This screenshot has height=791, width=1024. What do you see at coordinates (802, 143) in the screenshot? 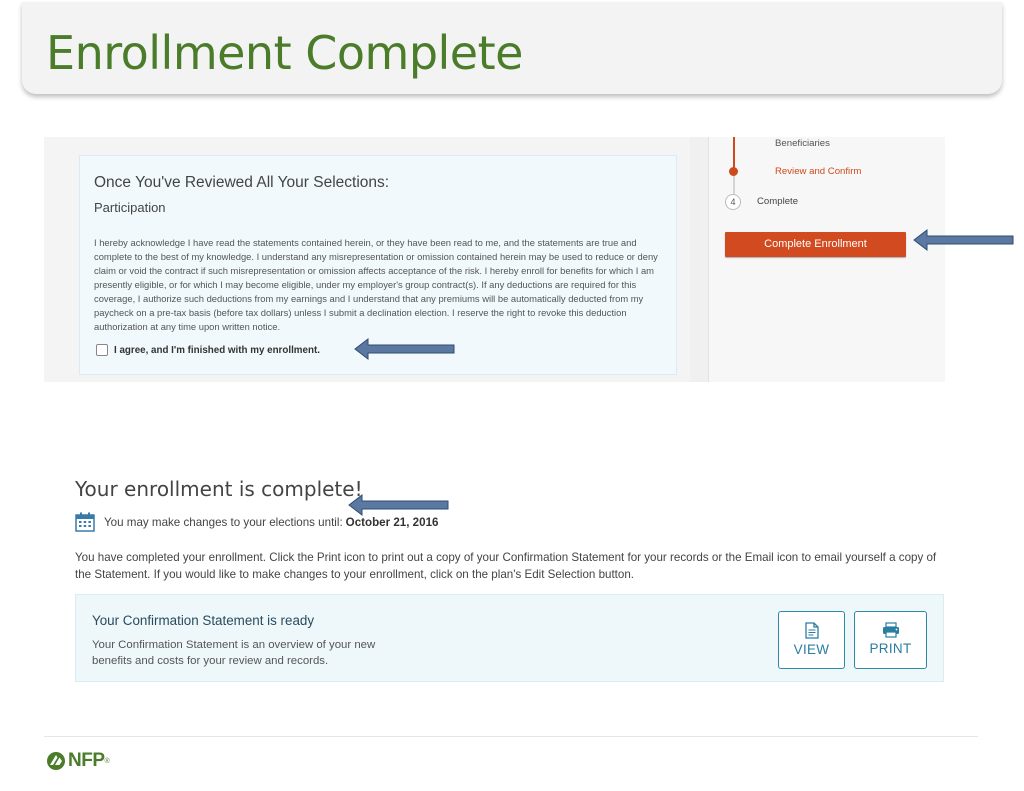
I see `step-beneficiaries: Beneficiaries` at bounding box center [802, 143].